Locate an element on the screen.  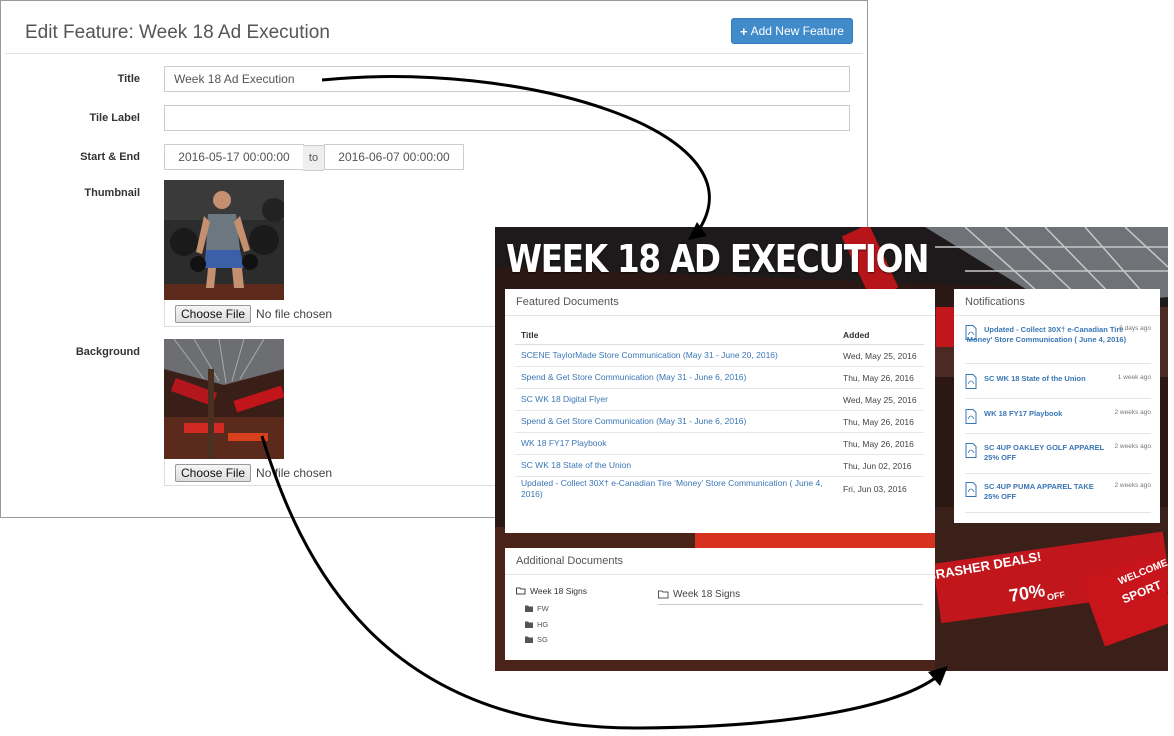
notification-item: WK 18 FY17 Playbook 2 weeks ago is located at coordinates (1058, 421).